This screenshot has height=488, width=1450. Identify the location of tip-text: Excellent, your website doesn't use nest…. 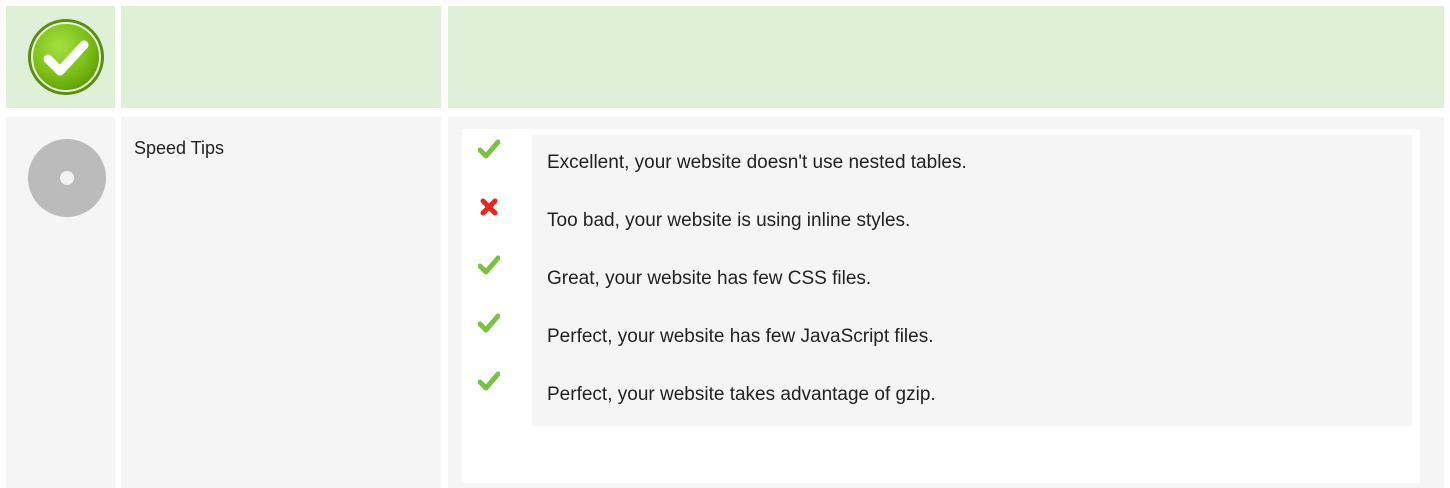
(757, 162).